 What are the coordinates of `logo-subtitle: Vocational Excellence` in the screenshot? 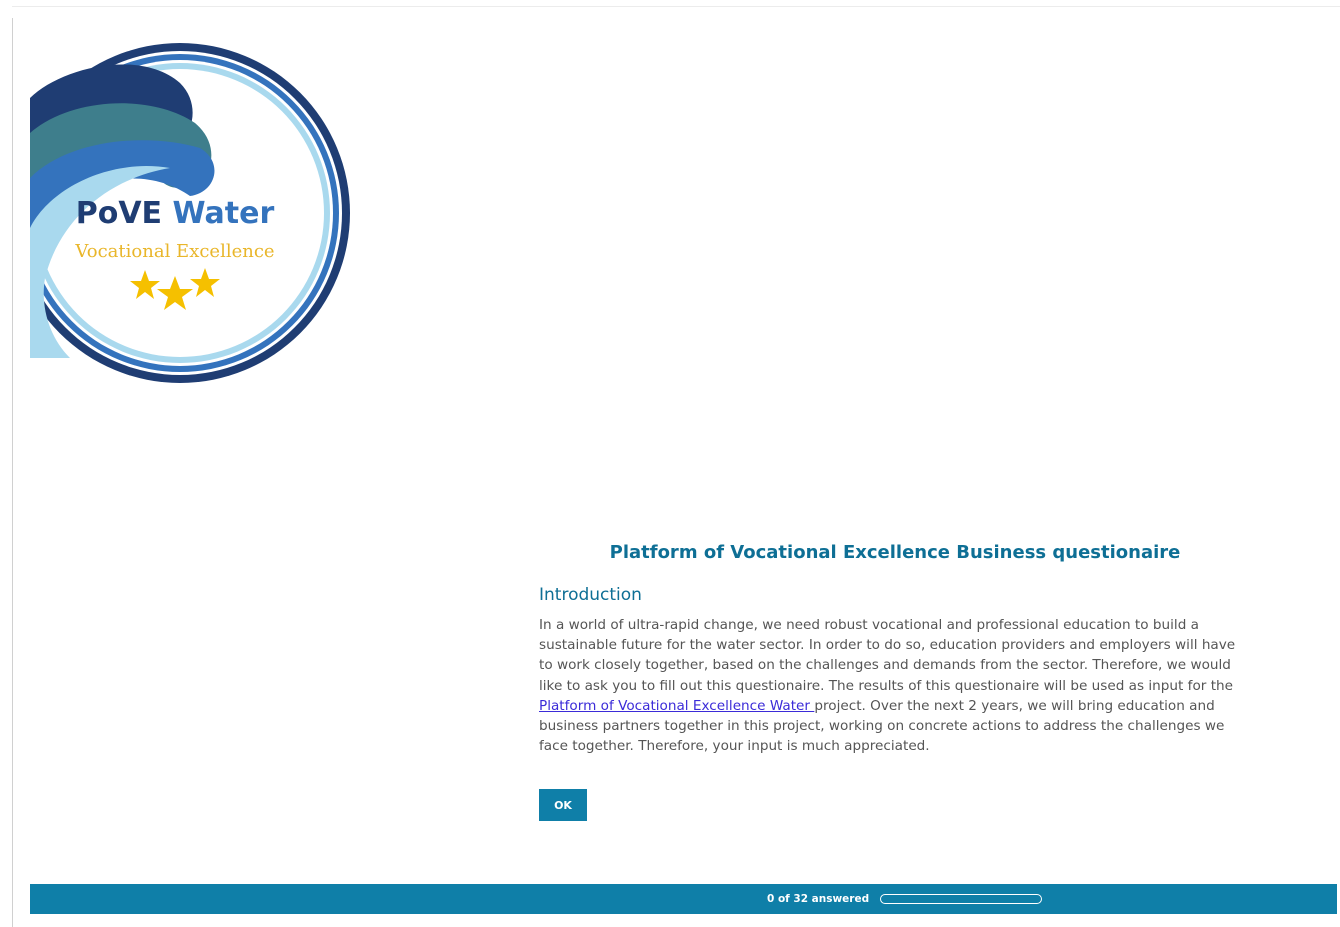 It's located at (175, 251).